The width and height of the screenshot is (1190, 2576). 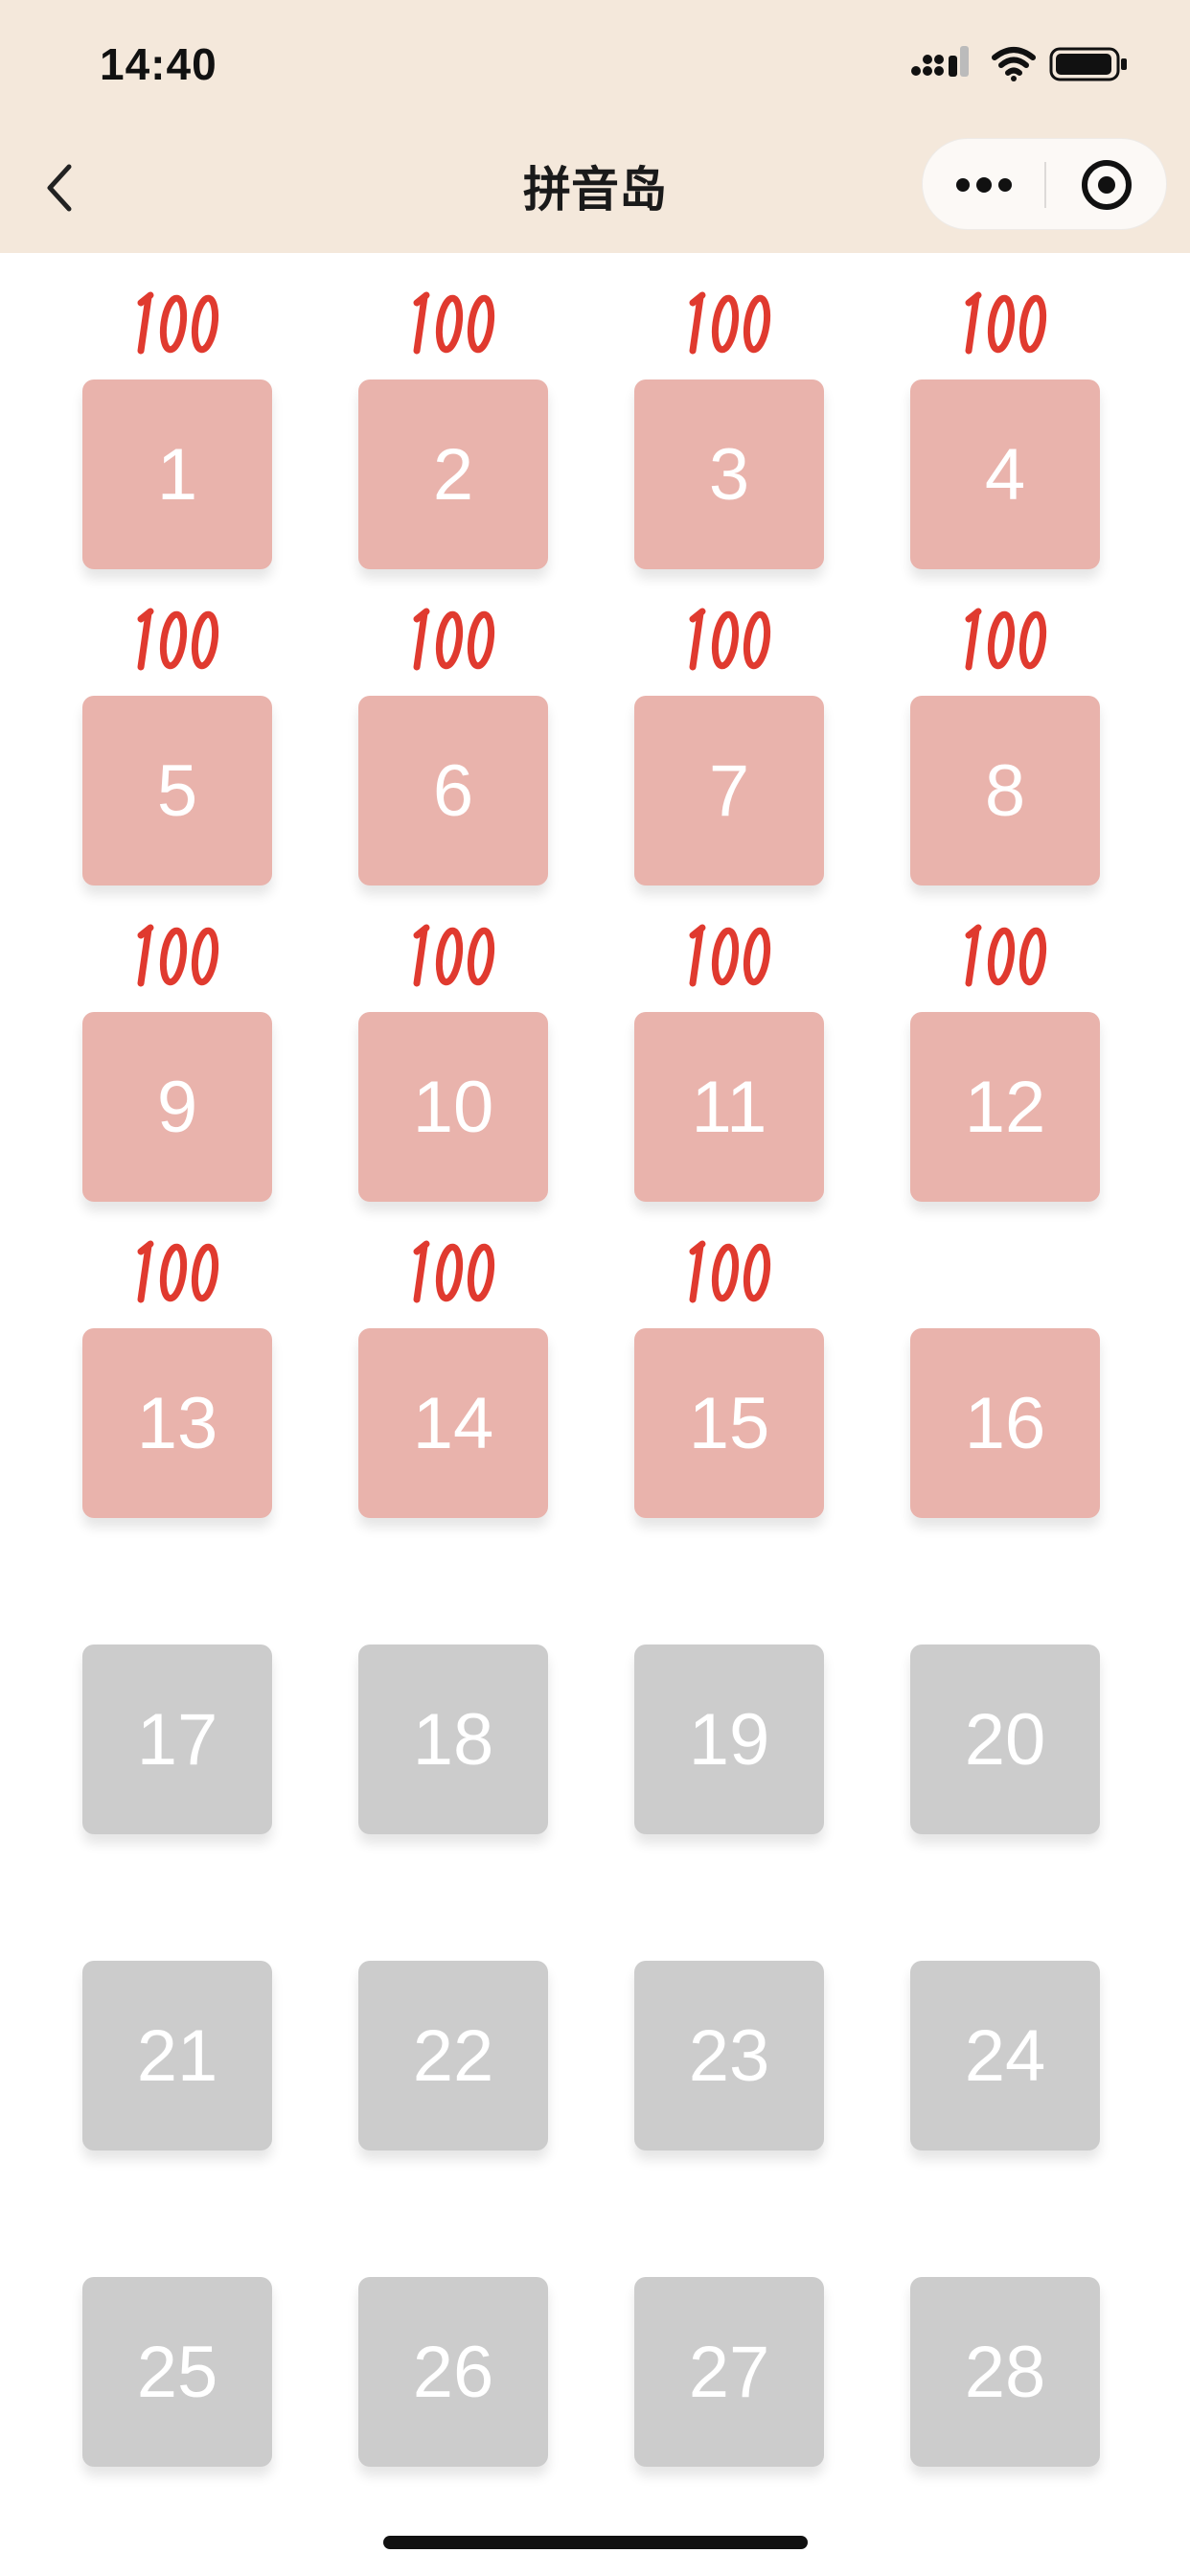 What do you see at coordinates (453, 791) in the screenshot?
I see `level-button-6: 6` at bounding box center [453, 791].